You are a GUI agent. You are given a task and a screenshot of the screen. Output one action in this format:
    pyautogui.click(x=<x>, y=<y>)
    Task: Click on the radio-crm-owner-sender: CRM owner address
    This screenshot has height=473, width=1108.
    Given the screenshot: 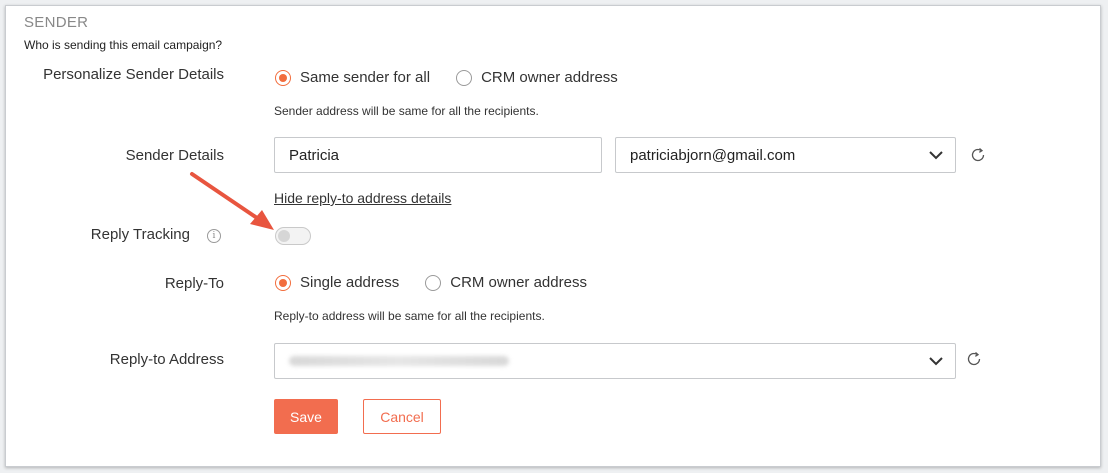 What is the action you would take?
    pyautogui.click(x=537, y=77)
    